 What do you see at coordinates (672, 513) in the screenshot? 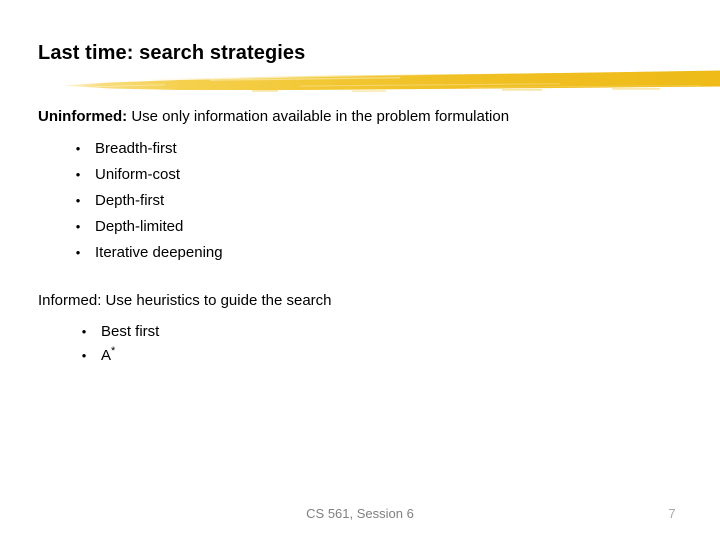
I see `page-number: 7` at bounding box center [672, 513].